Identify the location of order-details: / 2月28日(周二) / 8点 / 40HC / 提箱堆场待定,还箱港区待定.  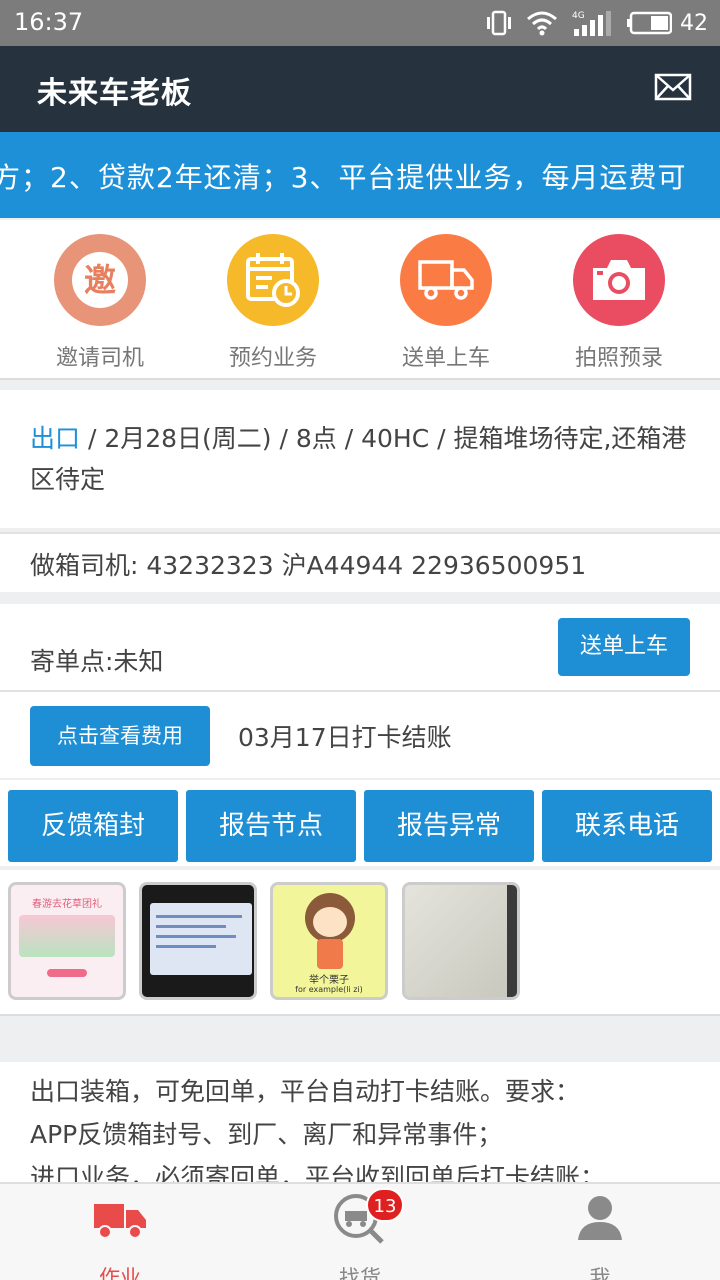
(358, 459).